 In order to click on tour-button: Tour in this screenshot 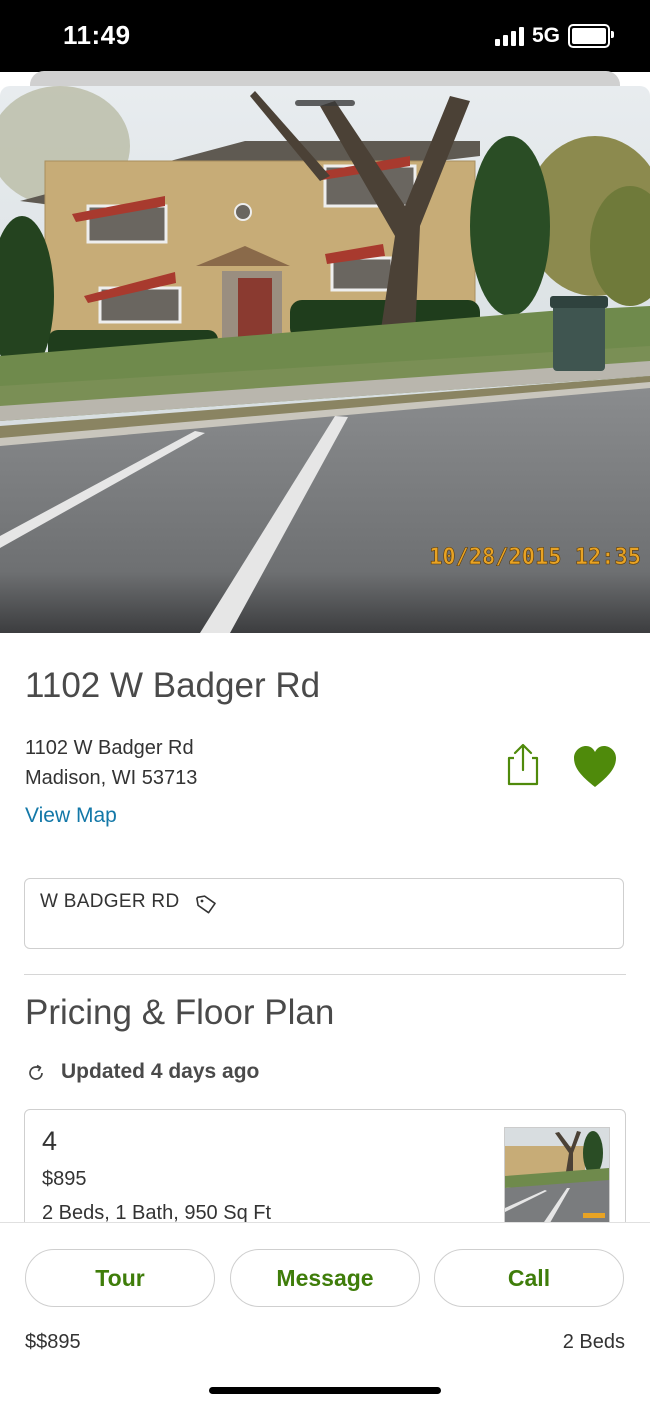, I will do `click(120, 1278)`.